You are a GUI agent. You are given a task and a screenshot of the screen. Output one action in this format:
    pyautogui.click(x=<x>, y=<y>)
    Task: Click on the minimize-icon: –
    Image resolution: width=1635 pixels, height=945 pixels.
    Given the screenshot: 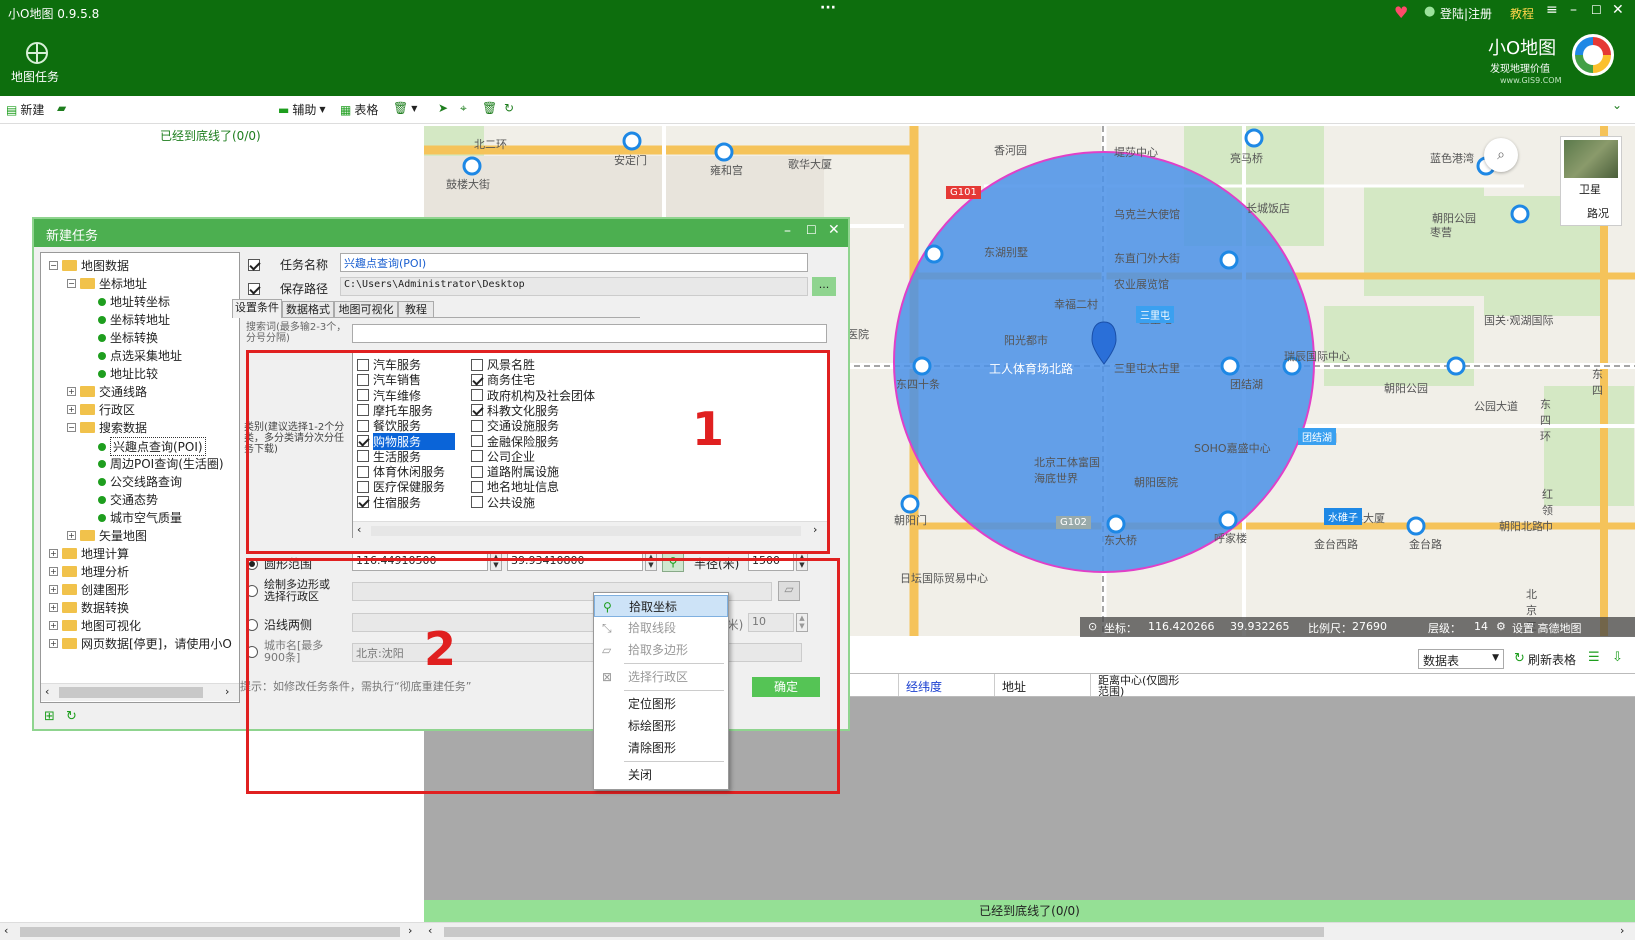 What is the action you would take?
    pyautogui.click(x=787, y=231)
    